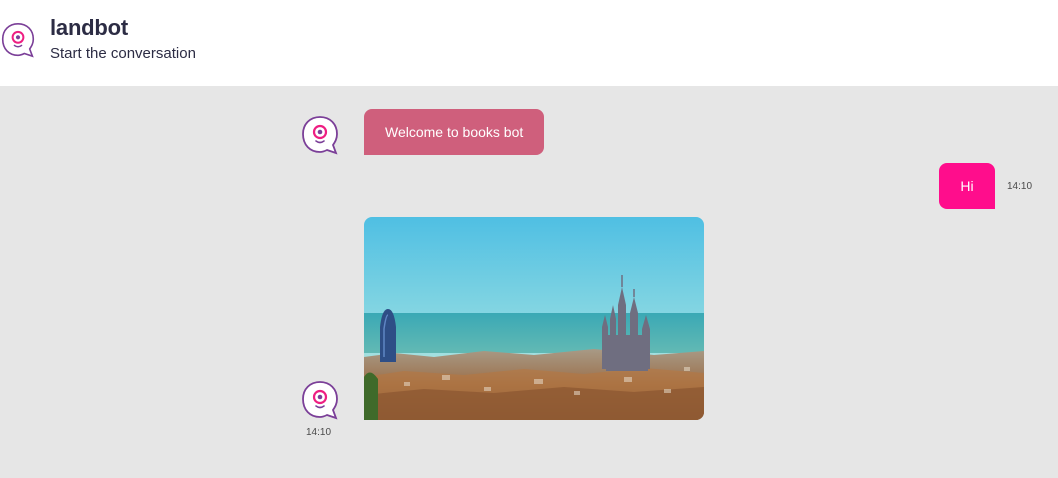  What do you see at coordinates (1020, 186) in the screenshot?
I see `user-message-time: 14:10` at bounding box center [1020, 186].